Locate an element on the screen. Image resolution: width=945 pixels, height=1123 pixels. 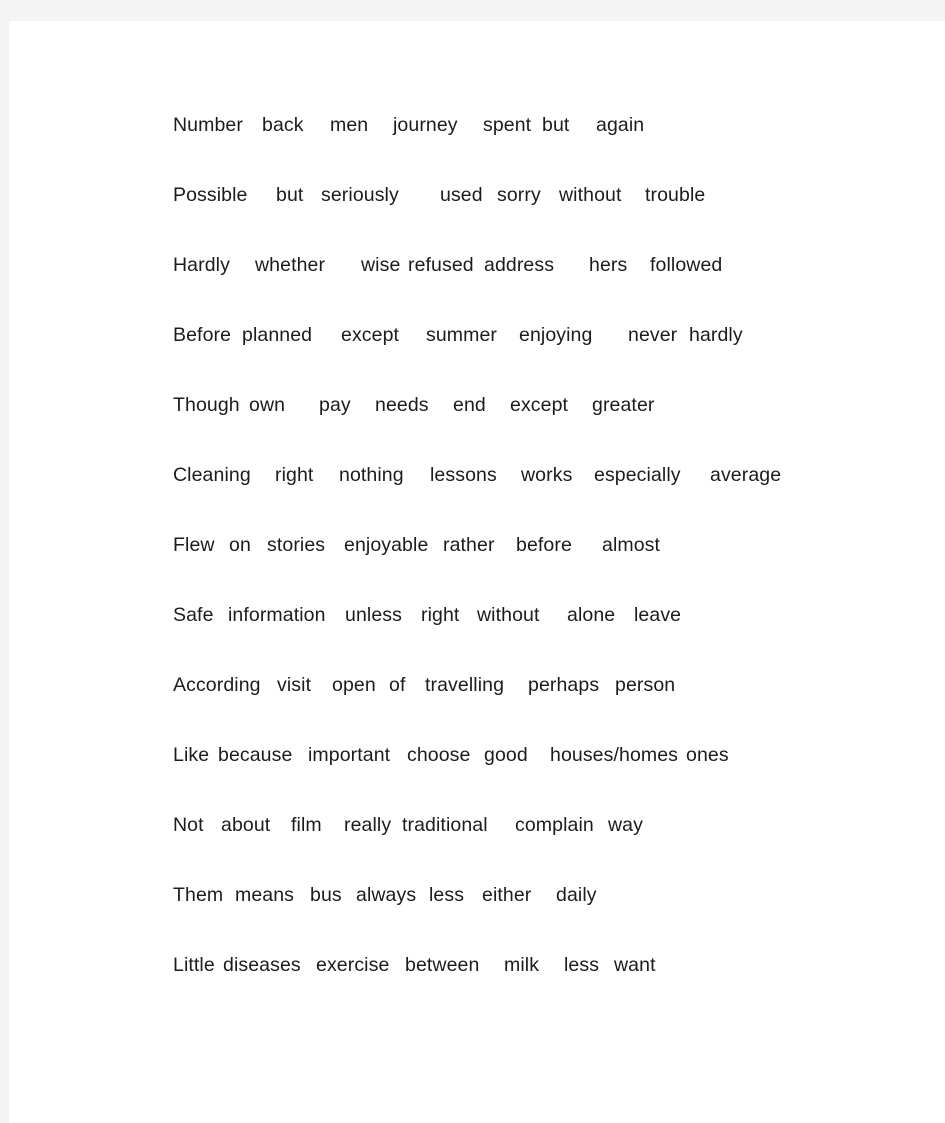
word-item: never is located at coordinates (653, 335).